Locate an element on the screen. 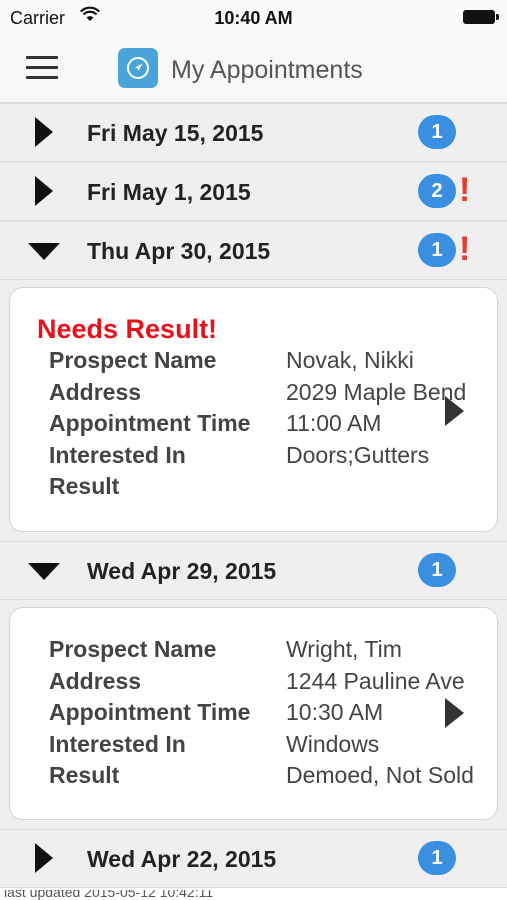  last-updated-footer: last updated 2015-05-12 10:42:11 is located at coordinates (253, 895).